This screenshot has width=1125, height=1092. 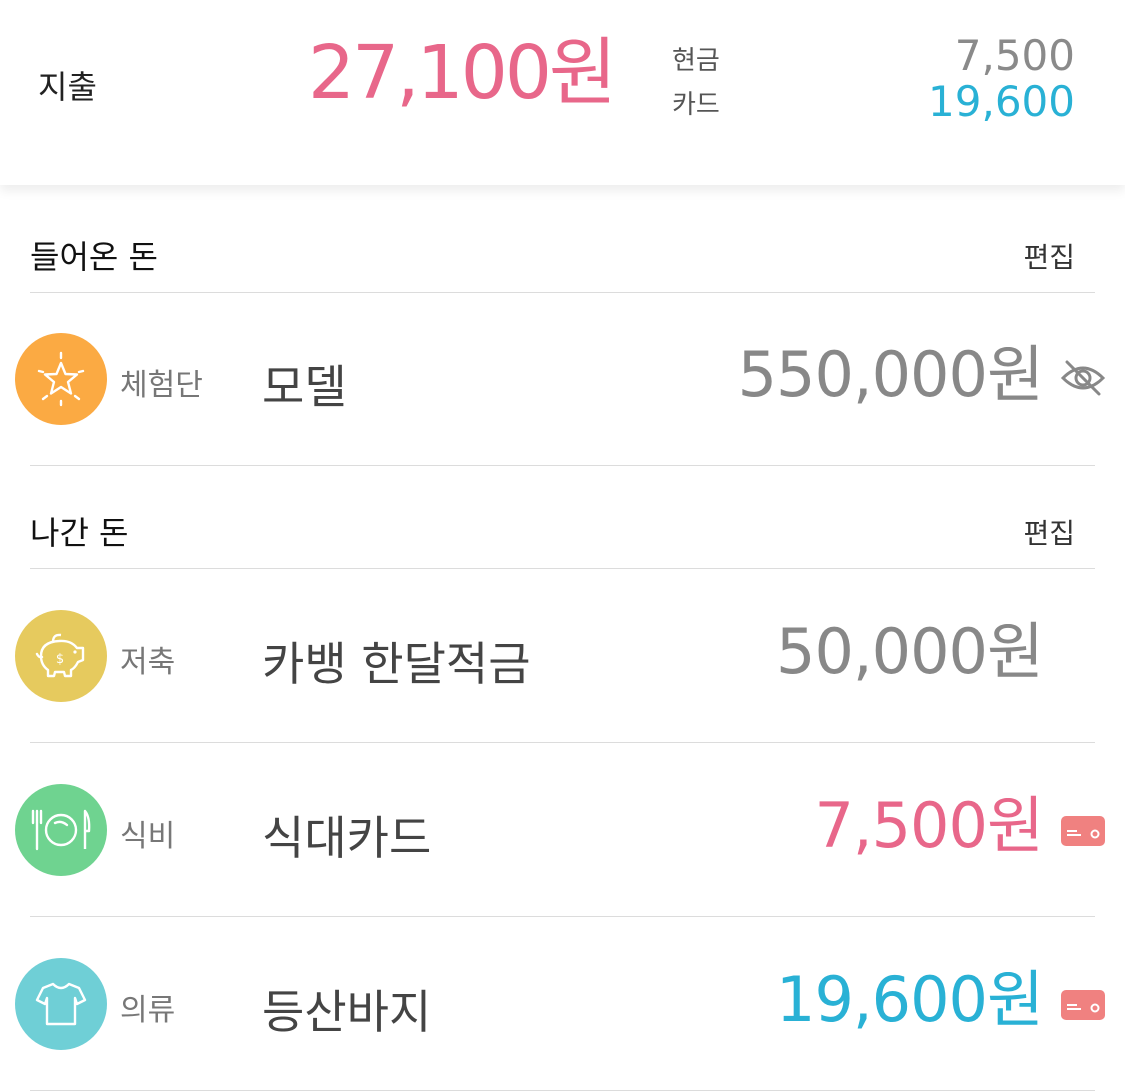 What do you see at coordinates (61, 1004) in the screenshot?
I see `shirt-icon` at bounding box center [61, 1004].